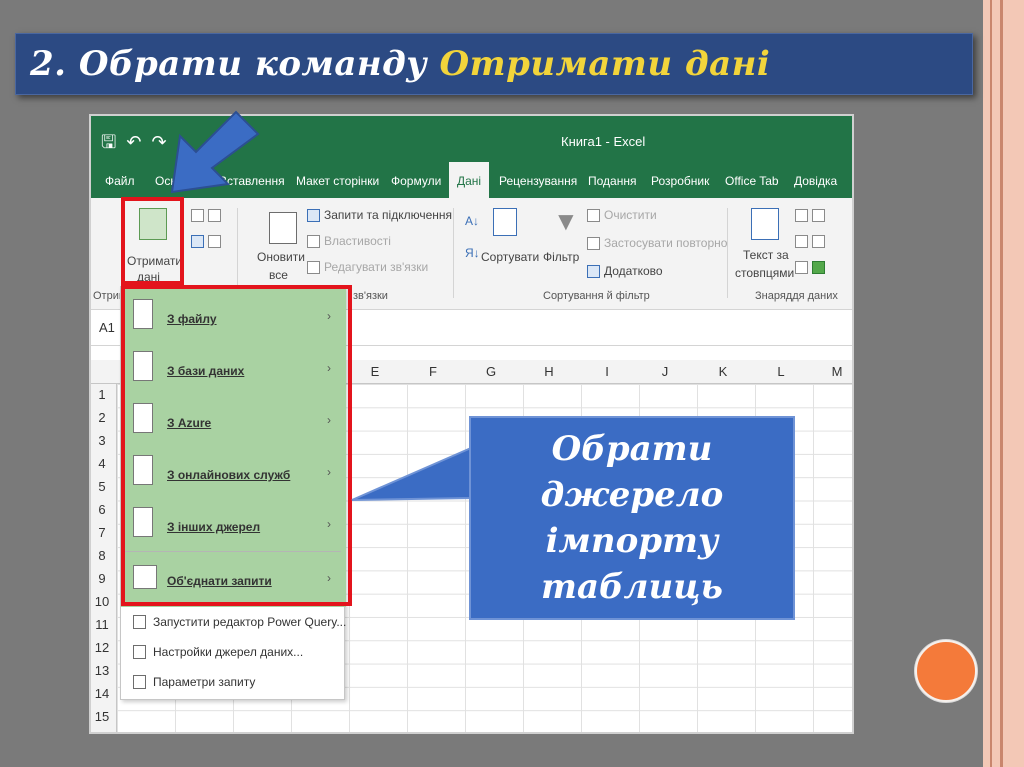  Describe the element at coordinates (632, 541) in the screenshot. I see `callout-line: імпорту` at that location.